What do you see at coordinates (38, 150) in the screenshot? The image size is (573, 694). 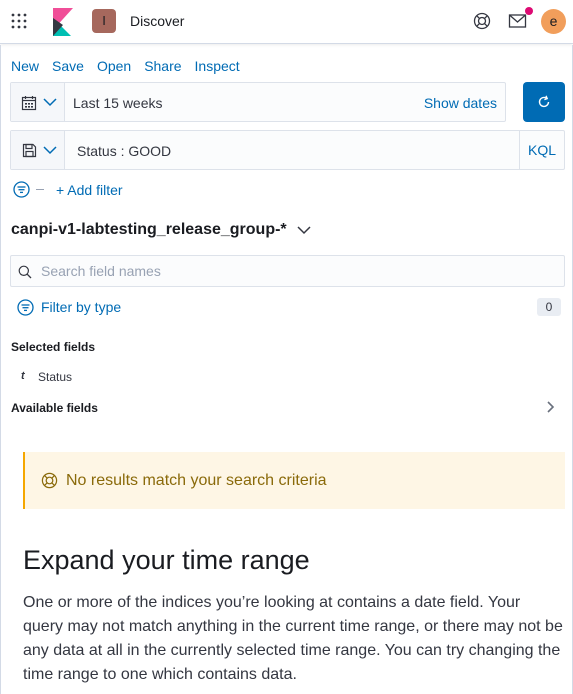 I see `saved-query-button` at bounding box center [38, 150].